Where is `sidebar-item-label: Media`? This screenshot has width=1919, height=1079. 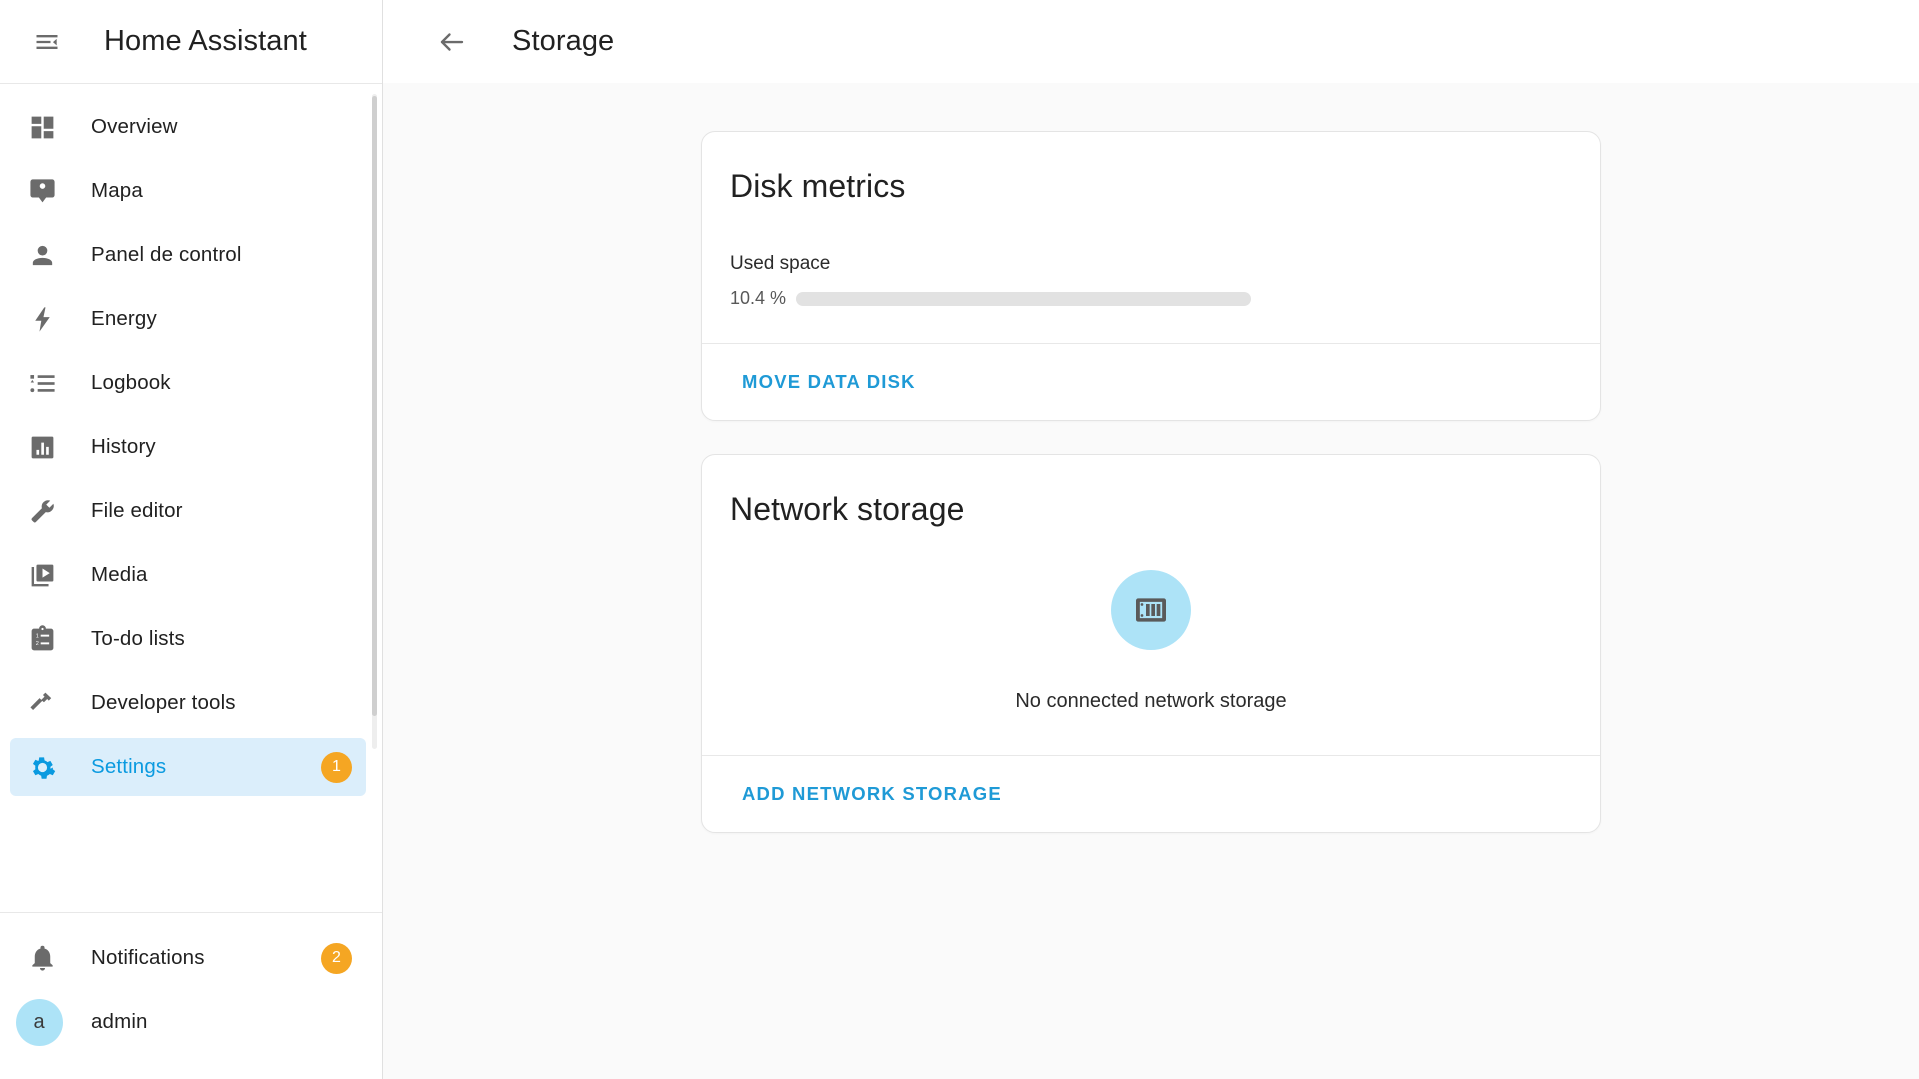 sidebar-item-label: Media is located at coordinates (119, 574).